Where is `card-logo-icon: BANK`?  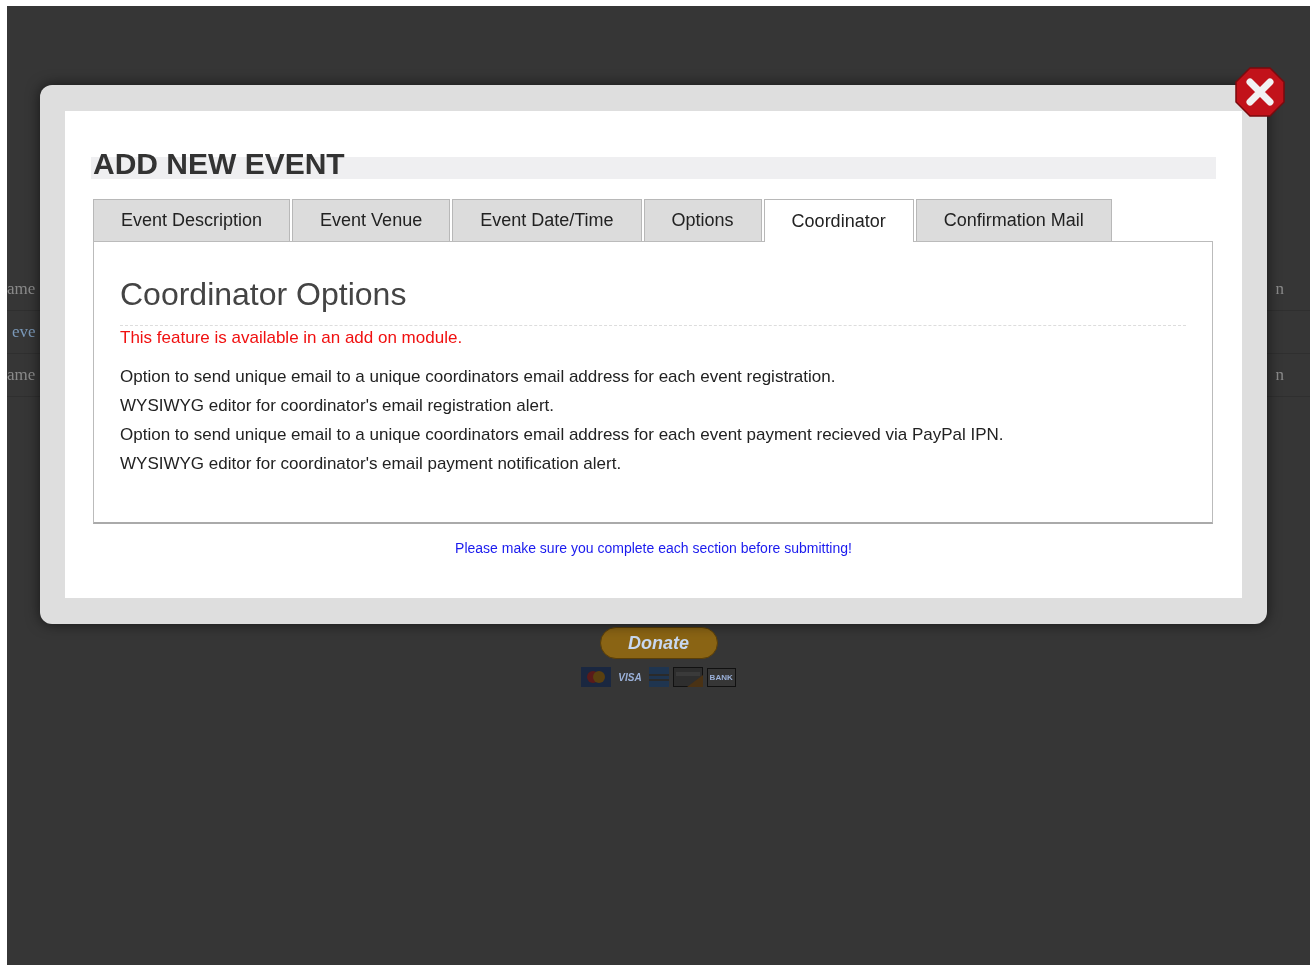 card-logo-icon: BANK is located at coordinates (721, 677).